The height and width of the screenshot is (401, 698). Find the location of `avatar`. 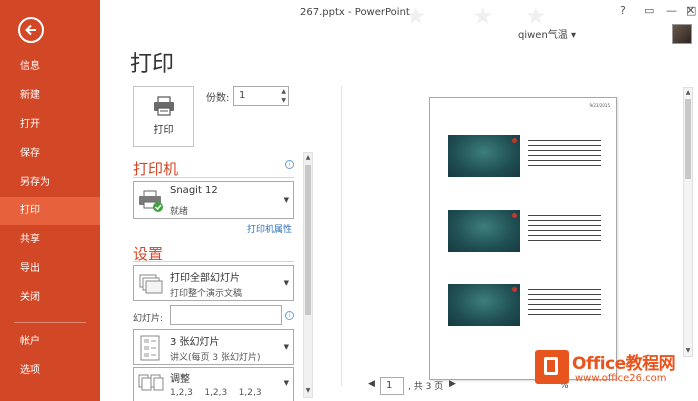

avatar is located at coordinates (682, 34).